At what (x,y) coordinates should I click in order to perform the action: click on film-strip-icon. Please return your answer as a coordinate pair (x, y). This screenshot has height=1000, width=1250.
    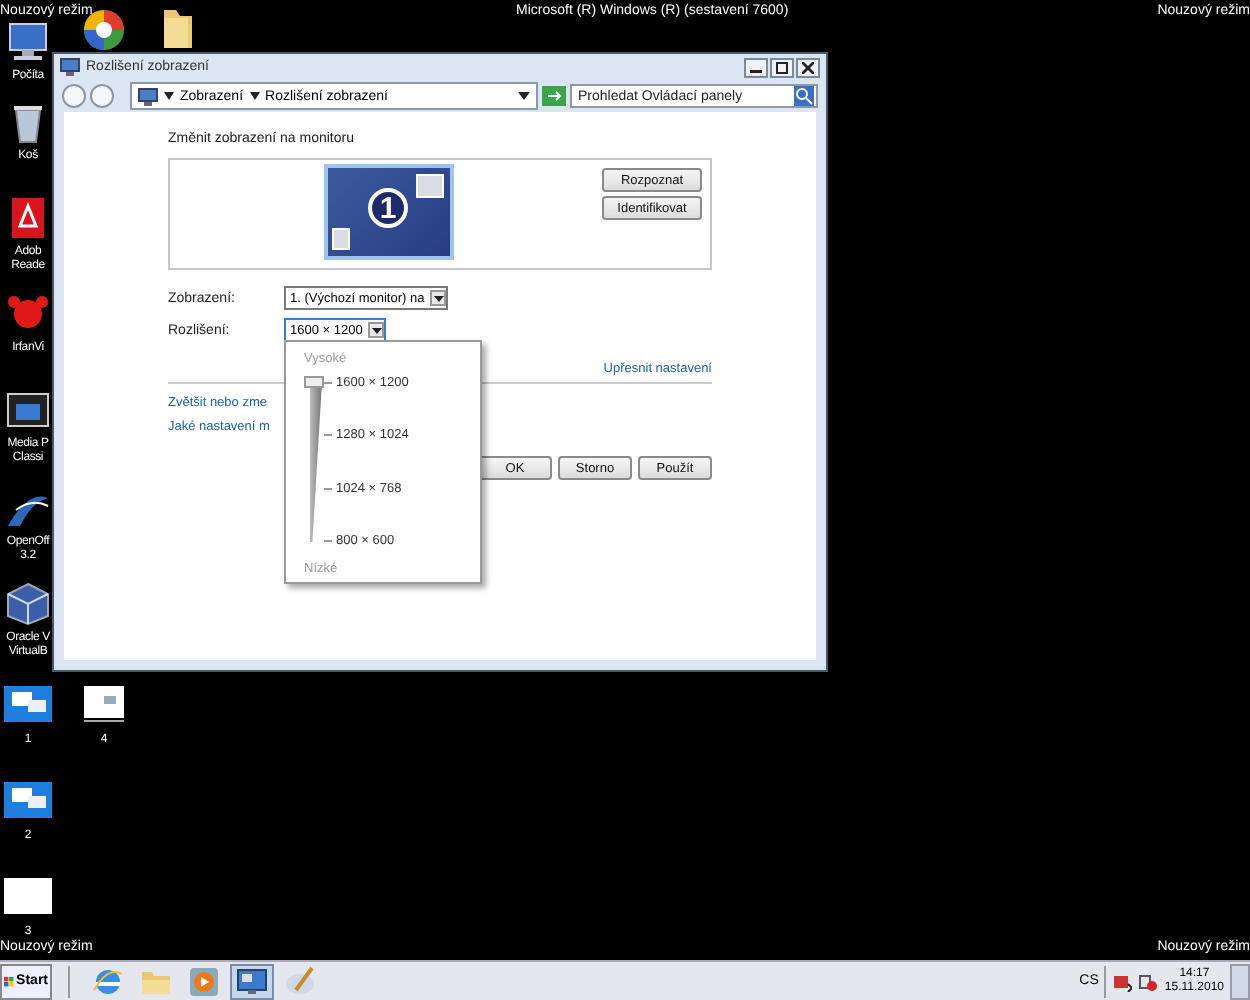
    Looking at the image, I should click on (28, 410).